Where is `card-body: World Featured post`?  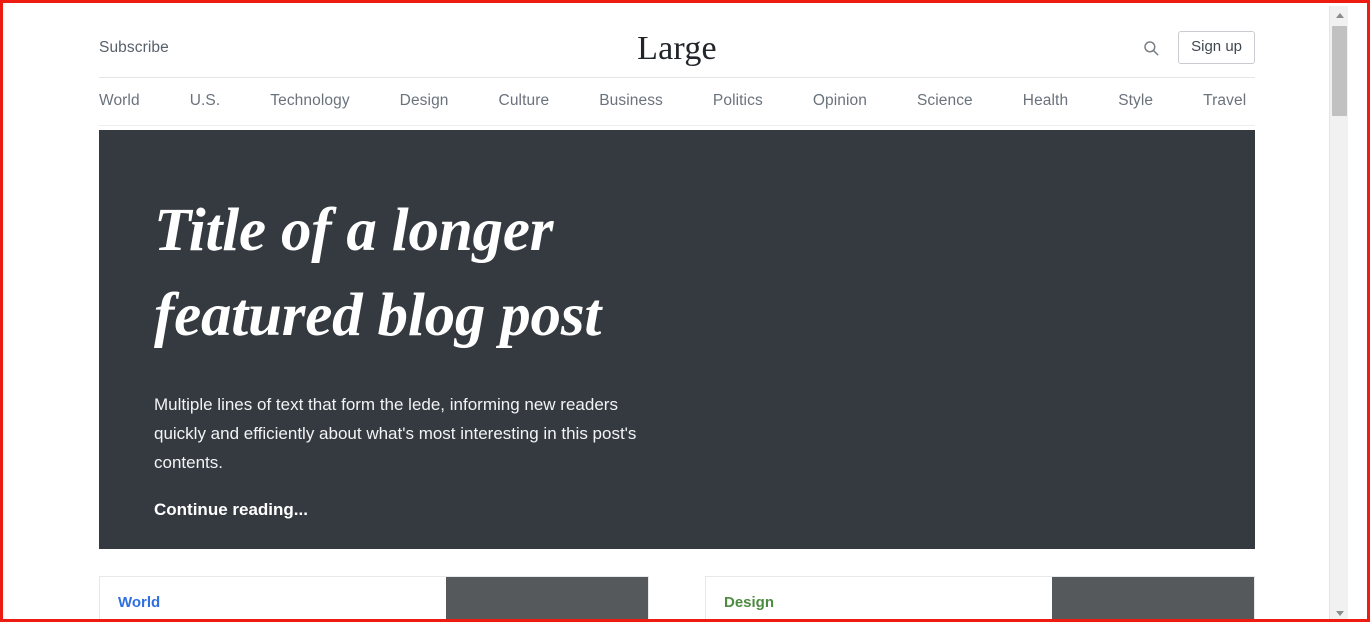 card-body: World Featured post is located at coordinates (273, 598).